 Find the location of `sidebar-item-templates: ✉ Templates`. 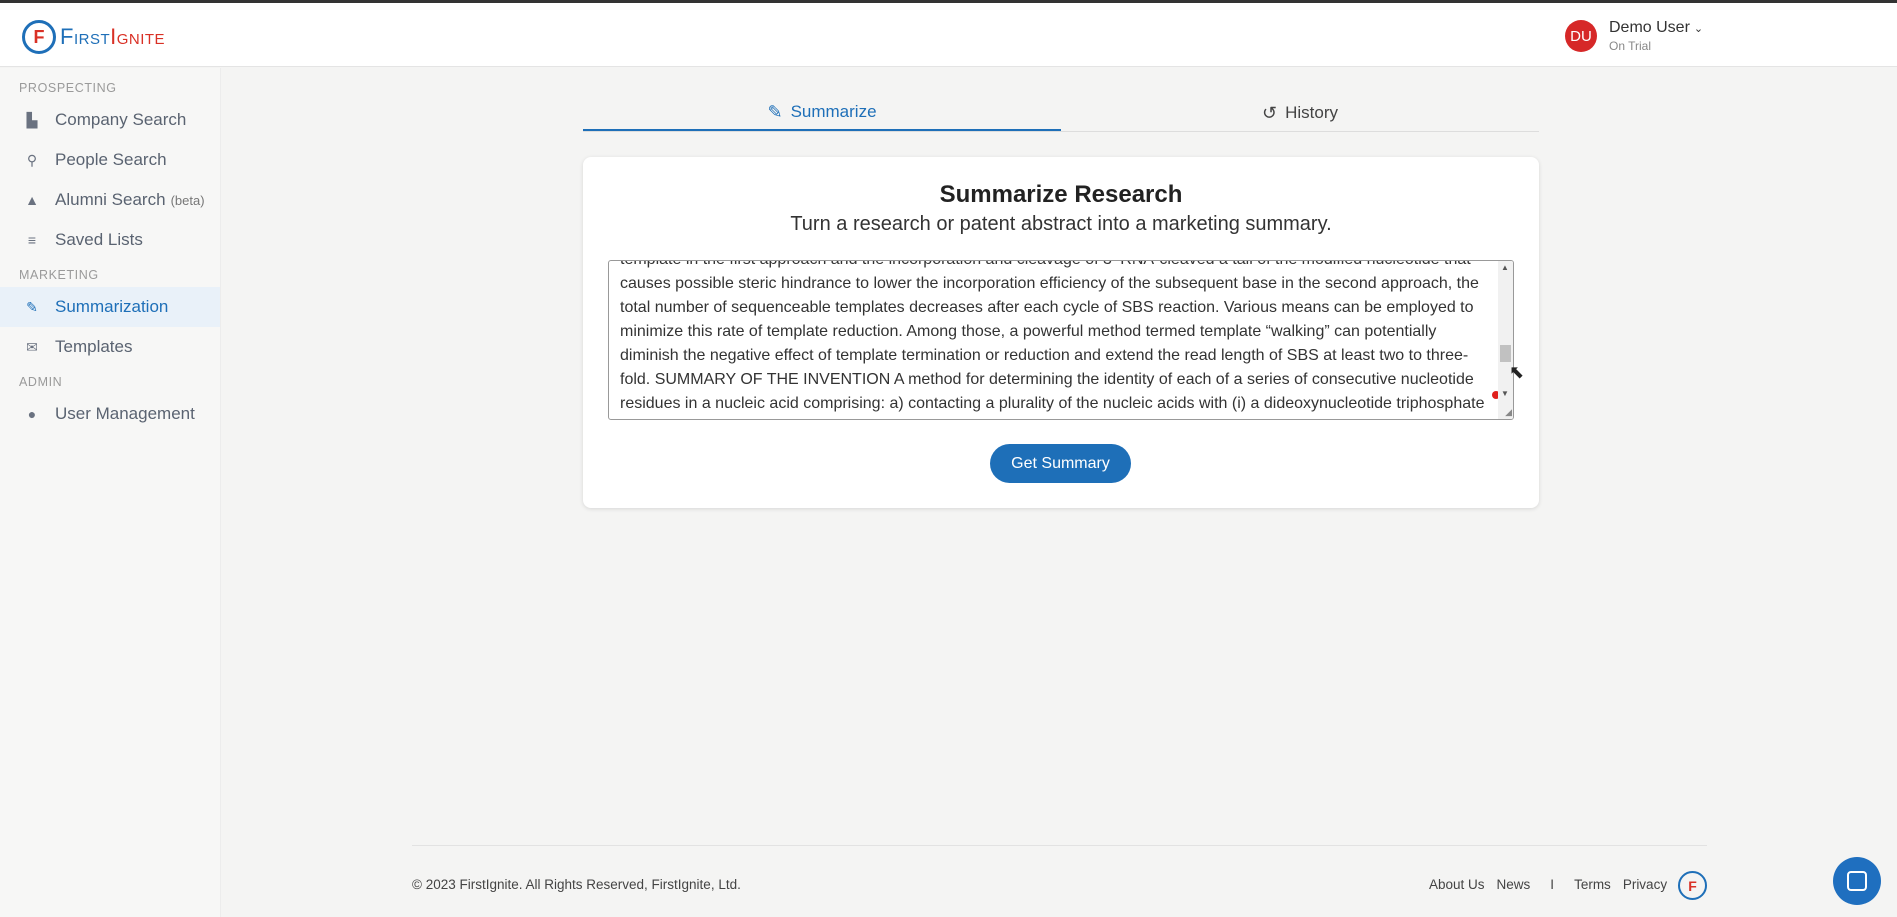

sidebar-item-templates: ✉ Templates is located at coordinates (110, 347).